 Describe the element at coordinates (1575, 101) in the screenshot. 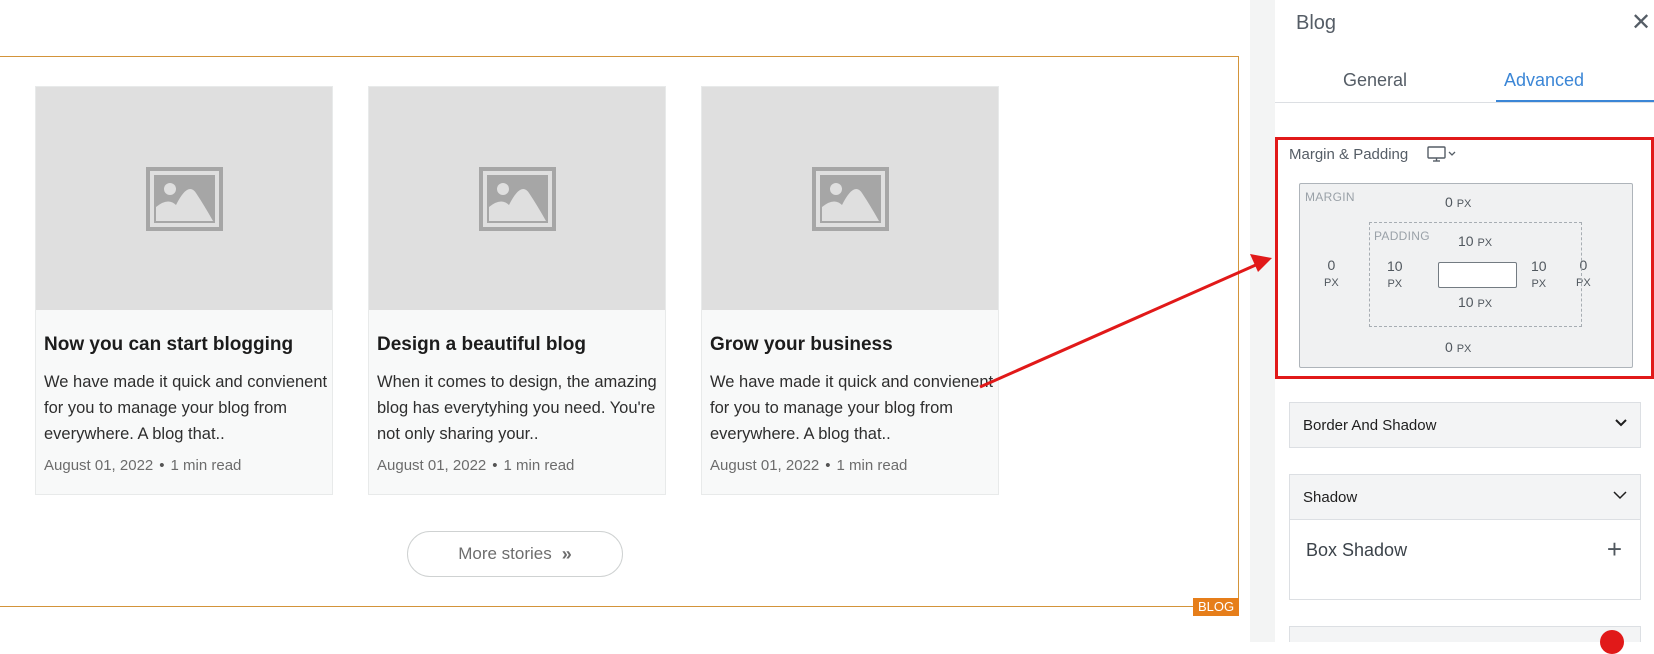

I see `active-tab-indicator` at that location.